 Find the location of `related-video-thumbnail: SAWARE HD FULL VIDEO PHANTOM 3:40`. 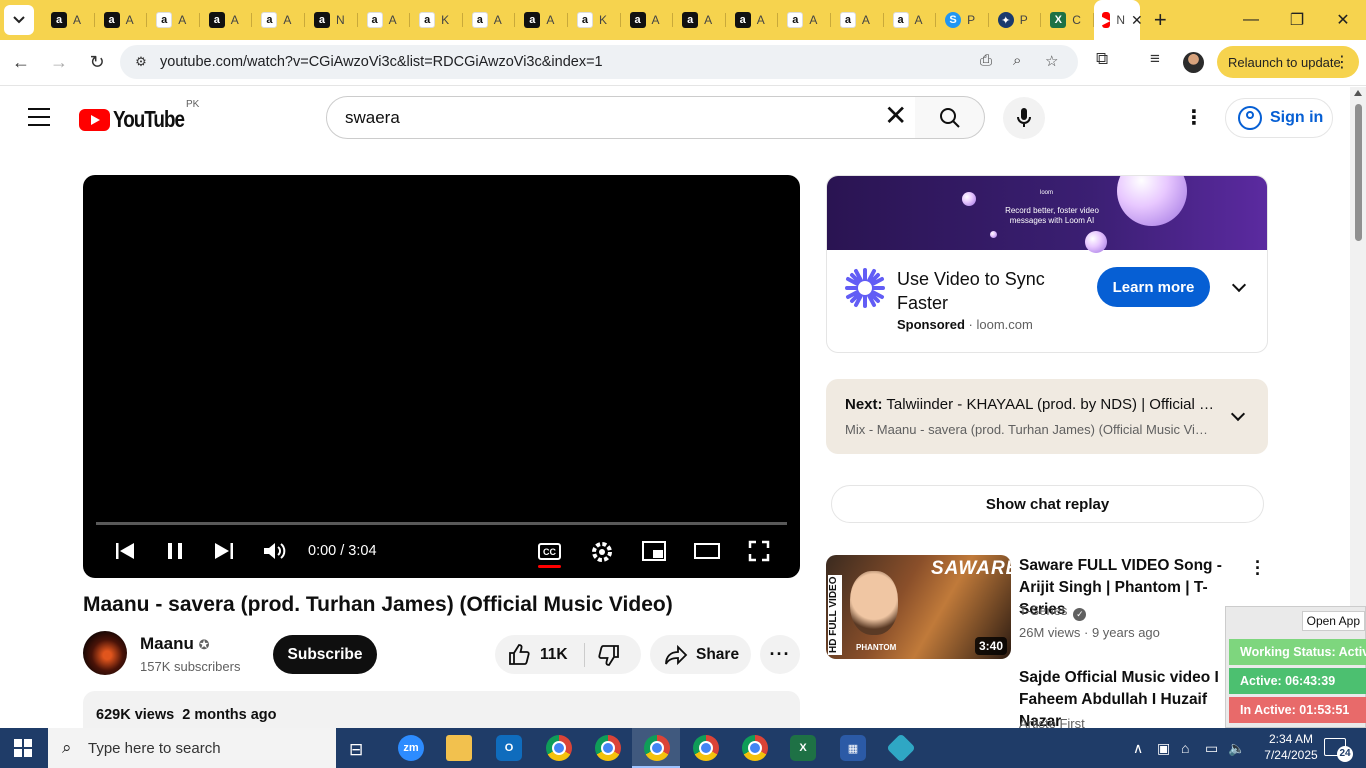

related-video-thumbnail: SAWARE HD FULL VIDEO PHANTOM 3:40 is located at coordinates (918, 607).